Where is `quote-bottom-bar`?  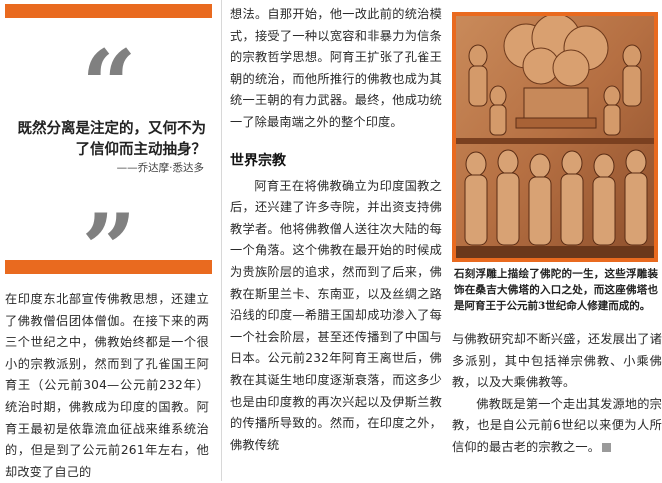 quote-bottom-bar is located at coordinates (108, 267).